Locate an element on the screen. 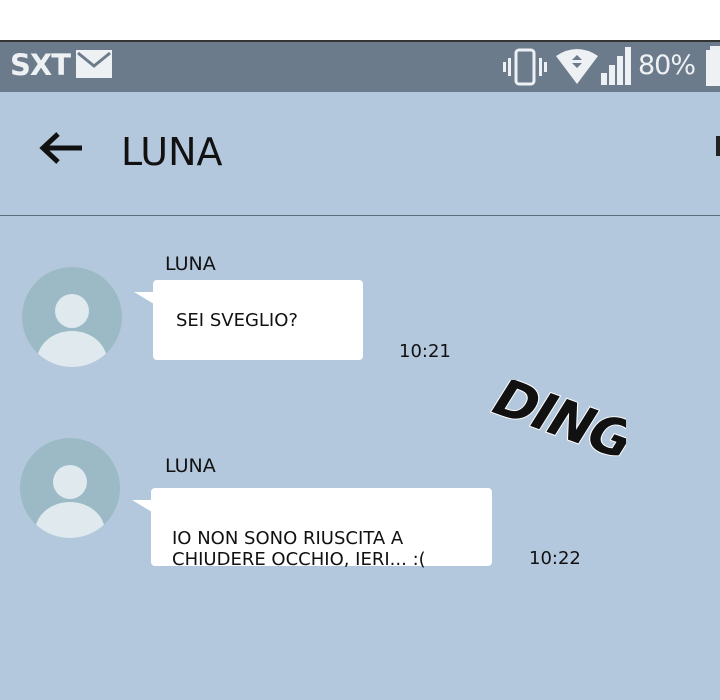 This screenshot has height=700, width=720. battery-percentage: 80% is located at coordinates (667, 65).